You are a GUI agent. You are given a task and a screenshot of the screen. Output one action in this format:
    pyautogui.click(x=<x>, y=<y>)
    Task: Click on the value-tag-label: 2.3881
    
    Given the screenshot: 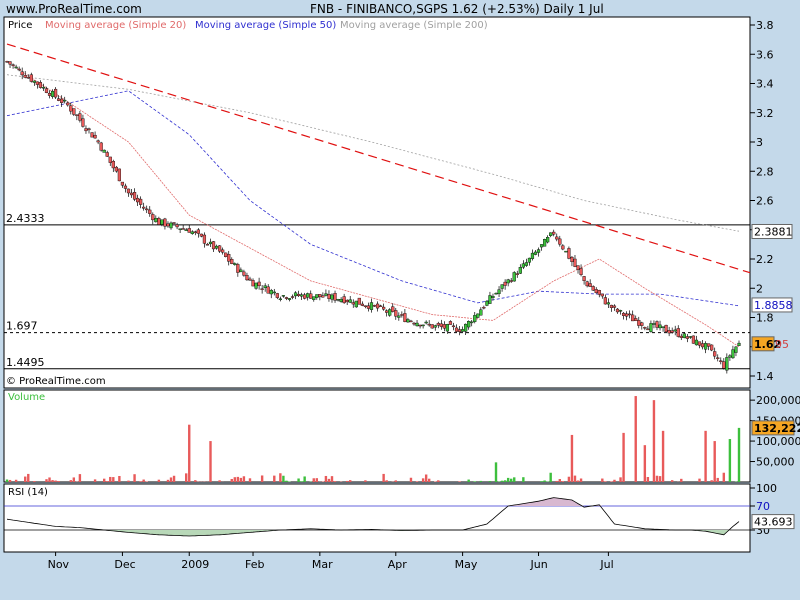 What is the action you would take?
    pyautogui.click(x=773, y=231)
    